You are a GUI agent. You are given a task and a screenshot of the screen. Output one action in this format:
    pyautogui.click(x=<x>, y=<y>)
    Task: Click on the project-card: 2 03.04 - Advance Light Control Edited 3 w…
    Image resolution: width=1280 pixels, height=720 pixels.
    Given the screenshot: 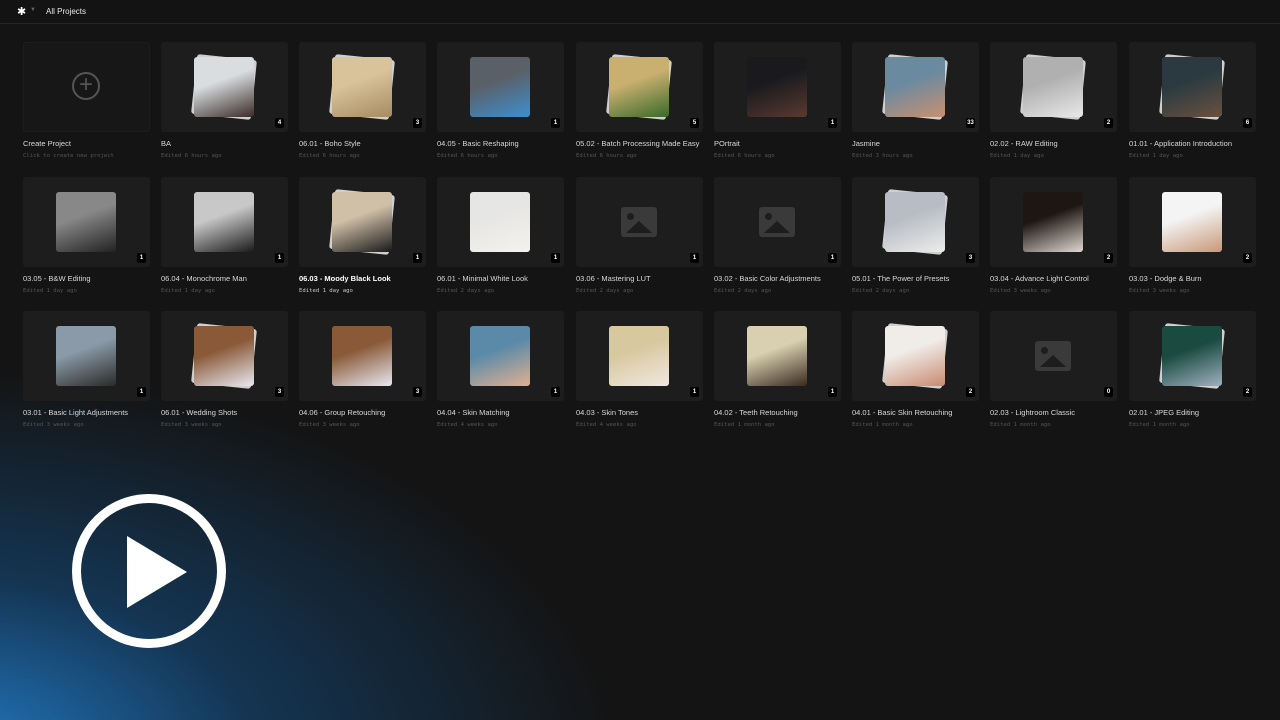 What is the action you would take?
    pyautogui.click(x=1053, y=235)
    